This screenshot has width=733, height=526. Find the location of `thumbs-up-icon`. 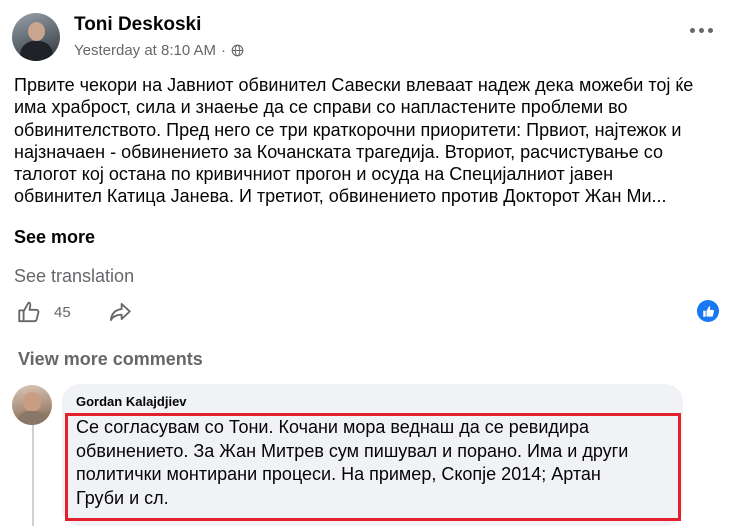

thumbs-up-icon is located at coordinates (708, 311).